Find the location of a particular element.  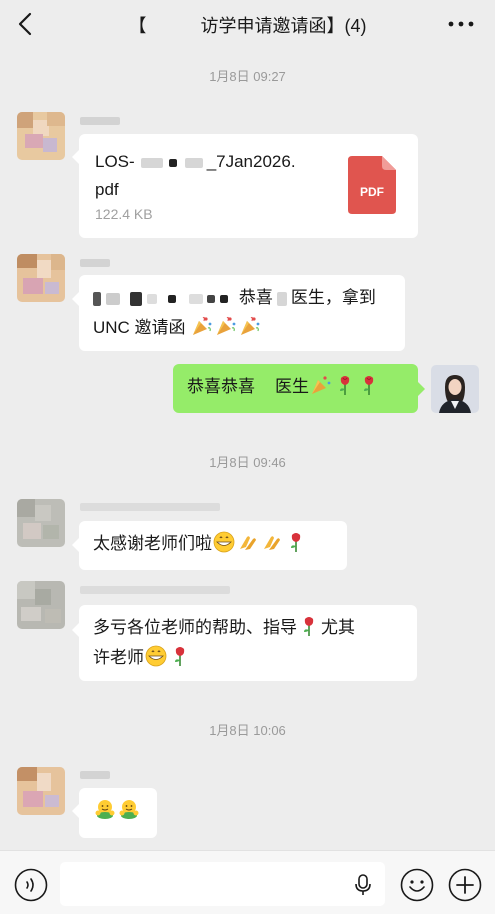

message-input is located at coordinates (222, 884).